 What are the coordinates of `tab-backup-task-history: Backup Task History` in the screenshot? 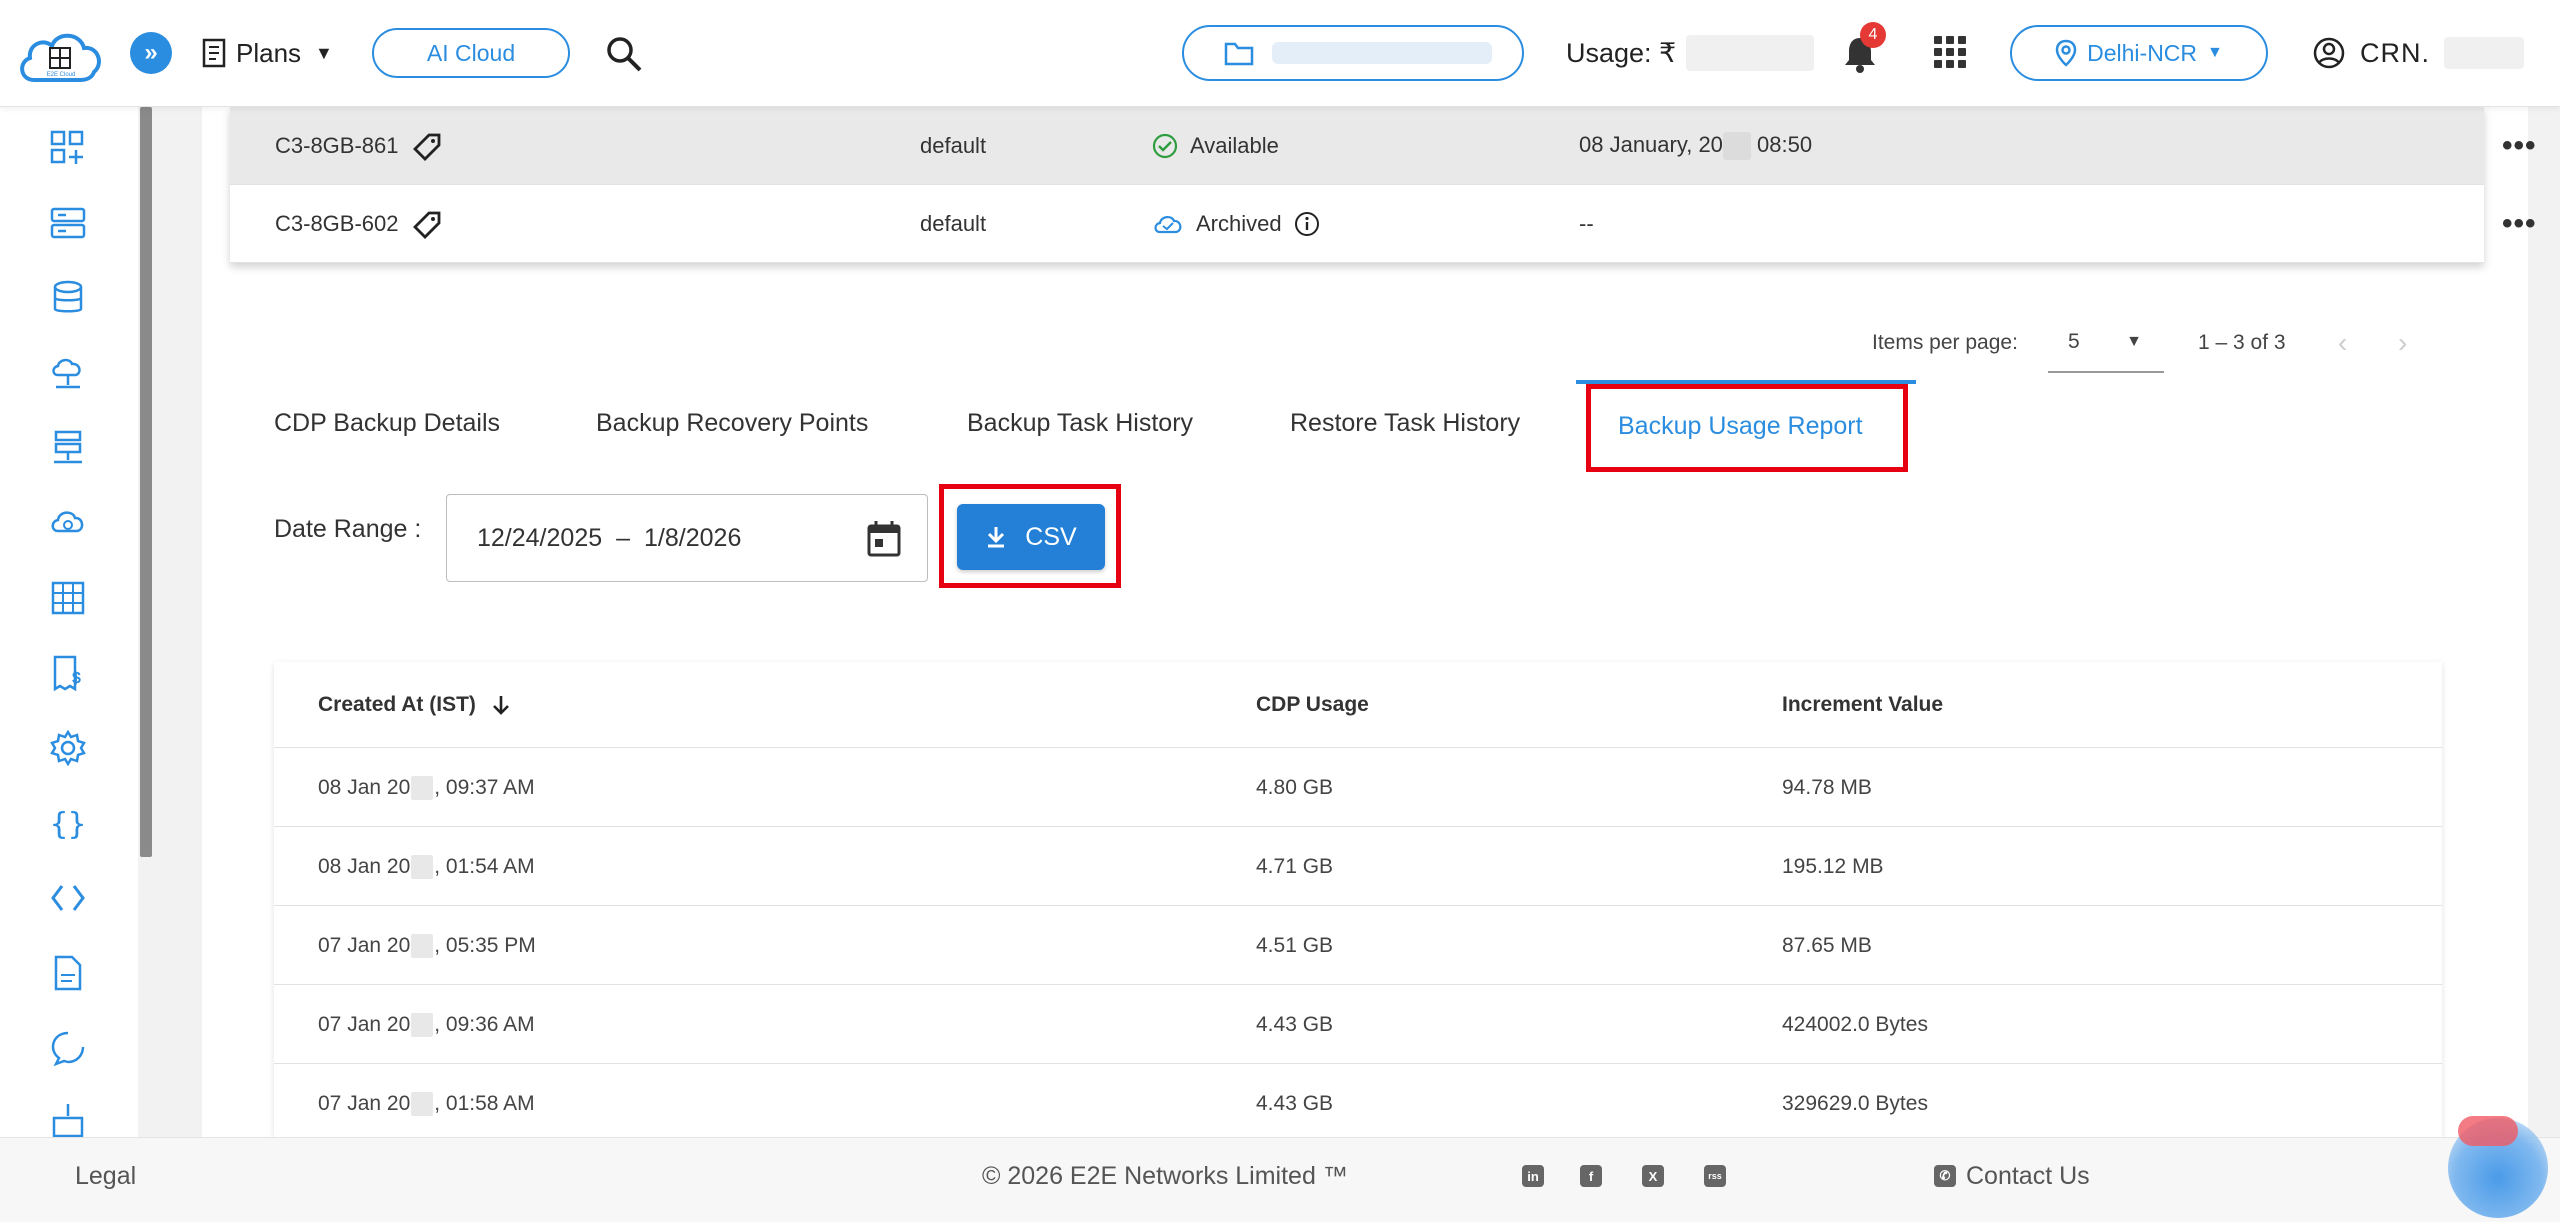 It's located at (1080, 423).